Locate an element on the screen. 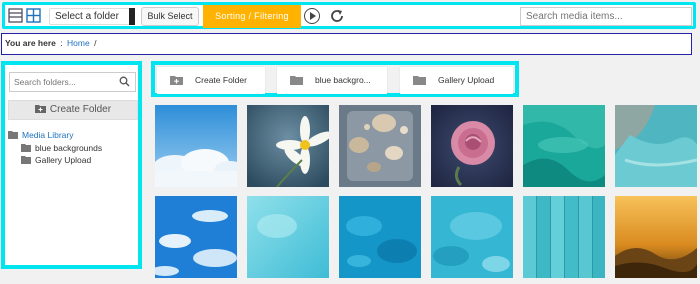  search-folders-input is located at coordinates (72, 82).